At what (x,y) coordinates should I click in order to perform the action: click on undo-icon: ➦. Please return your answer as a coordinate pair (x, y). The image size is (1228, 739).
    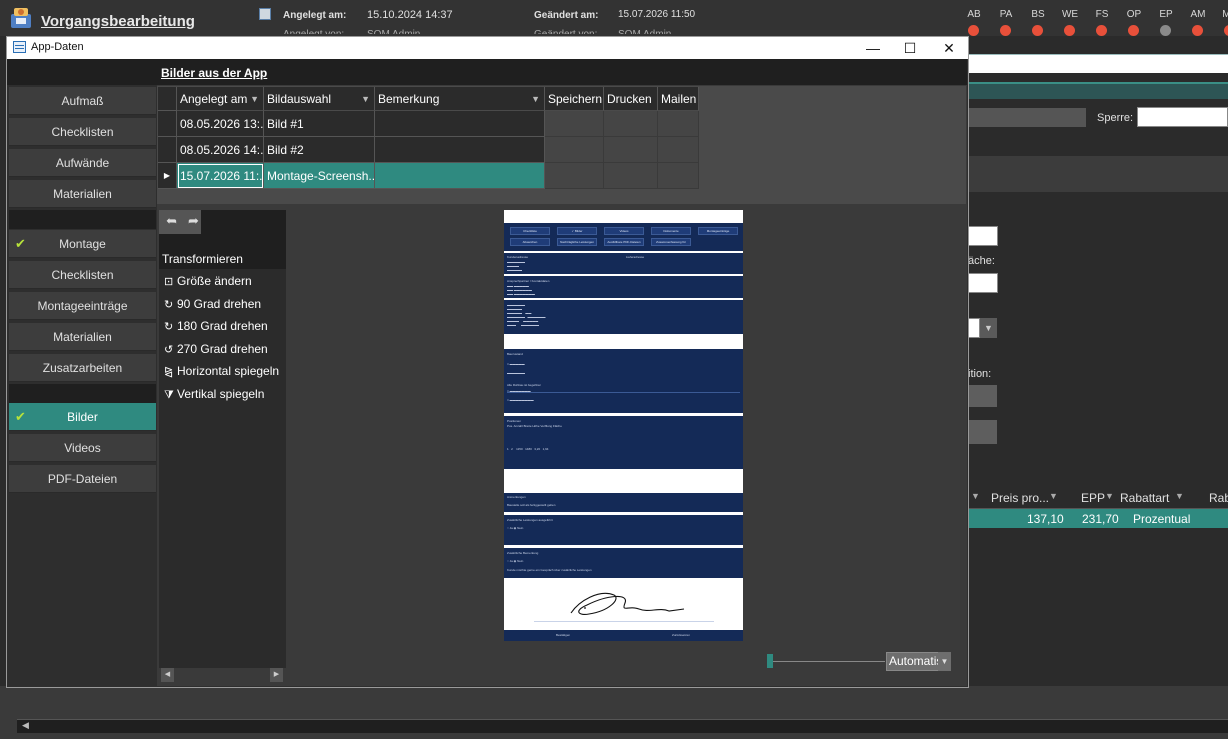
    Looking at the image, I should click on (171, 221).